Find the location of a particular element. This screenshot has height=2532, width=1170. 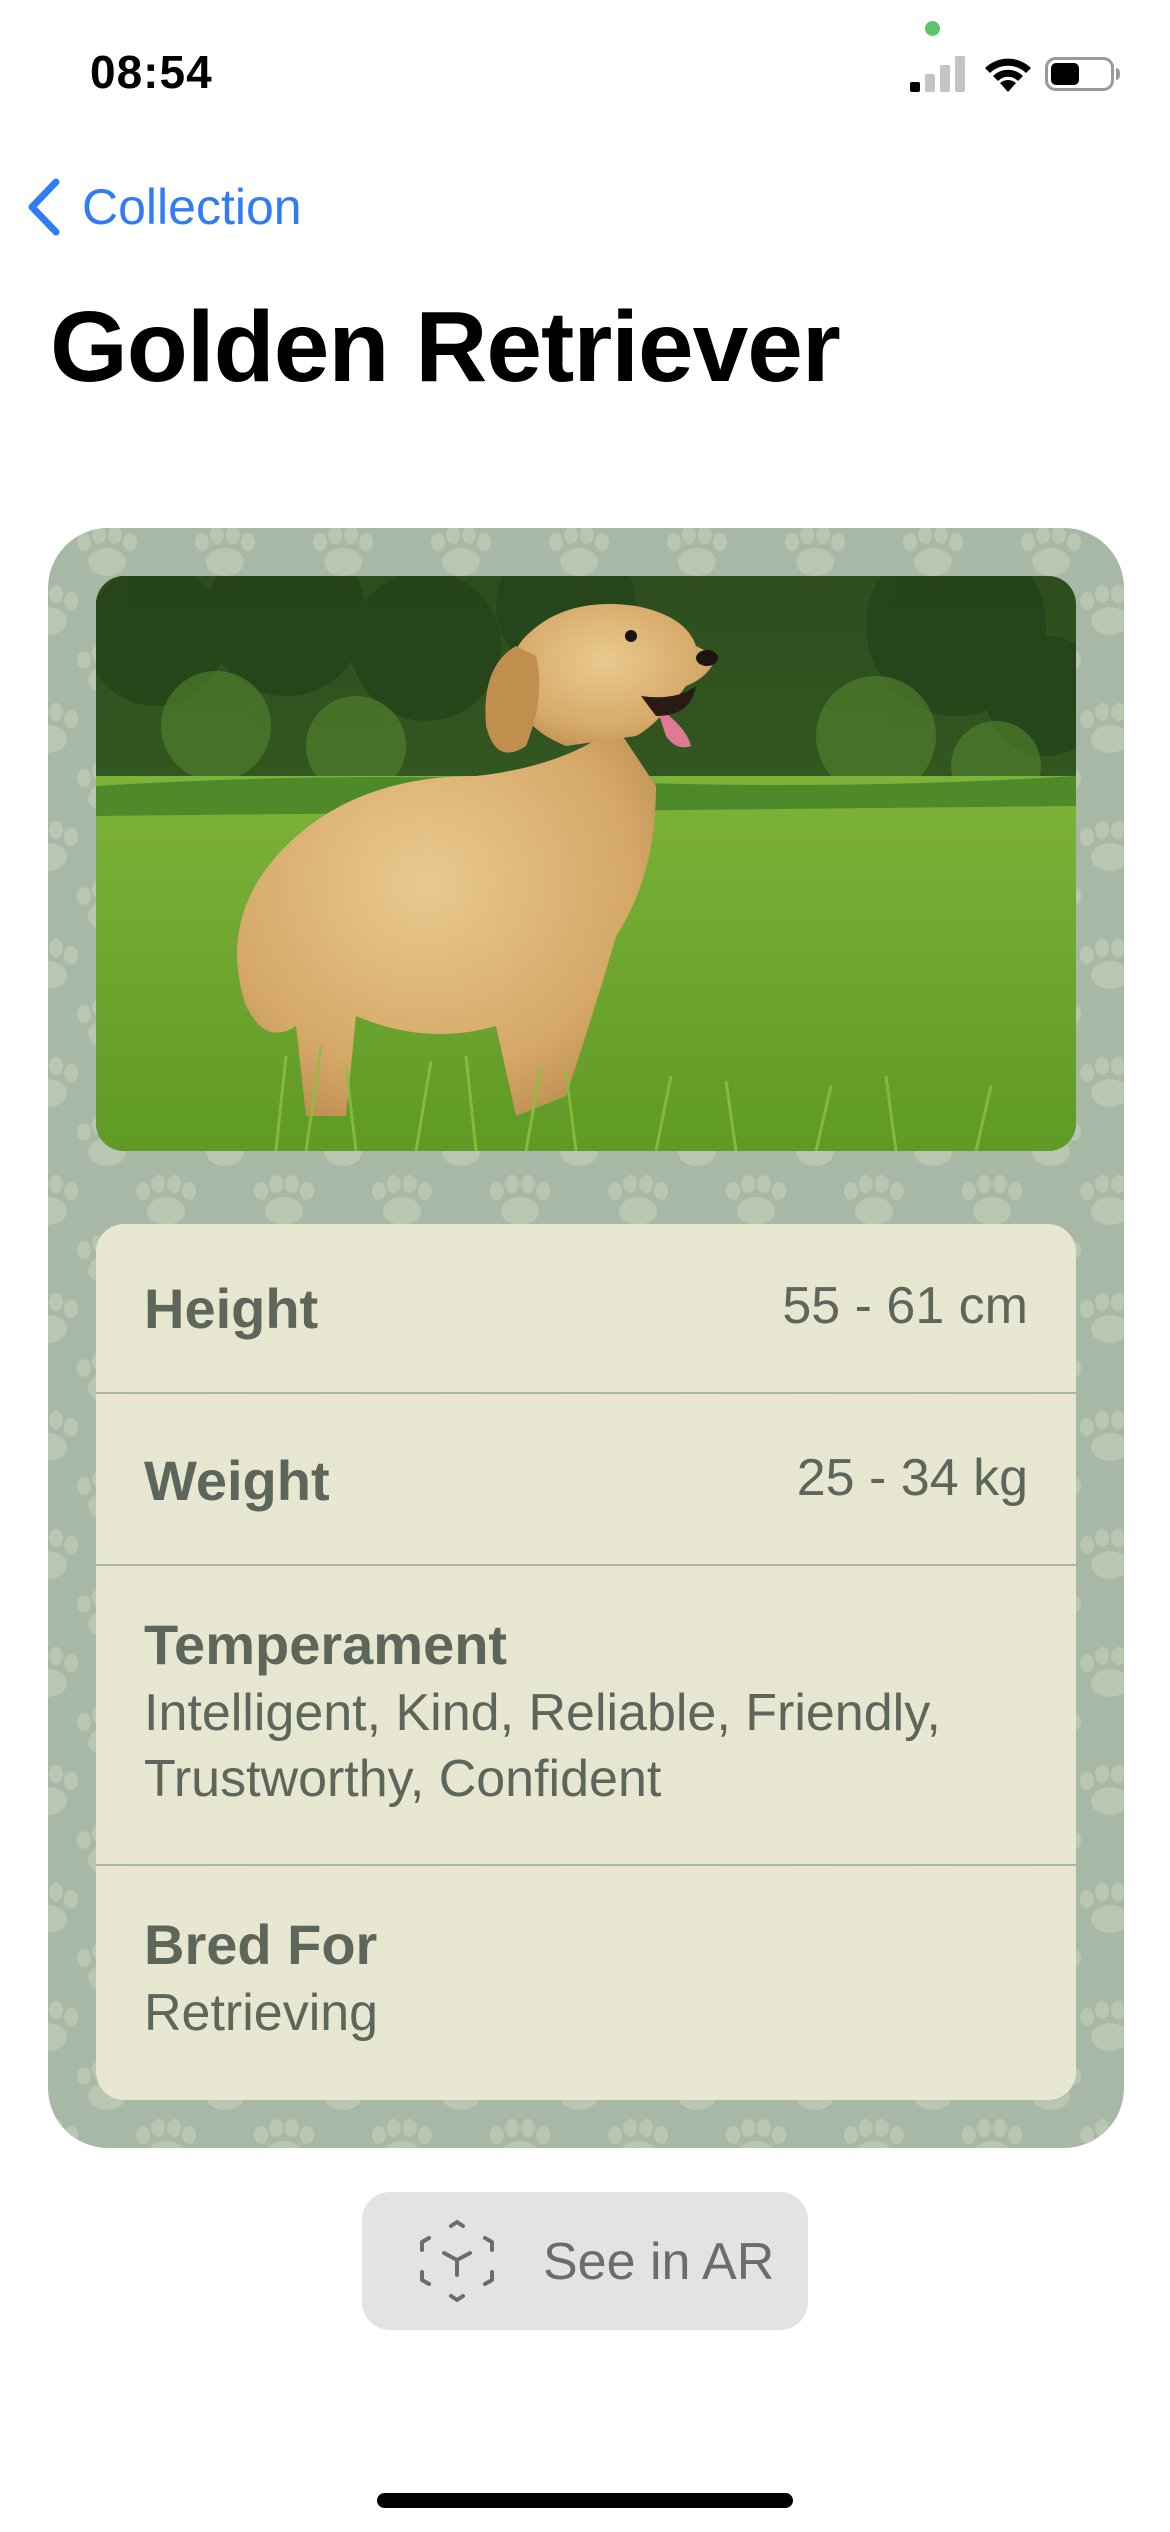

page-title: Golden Retriever is located at coordinates (445, 347).